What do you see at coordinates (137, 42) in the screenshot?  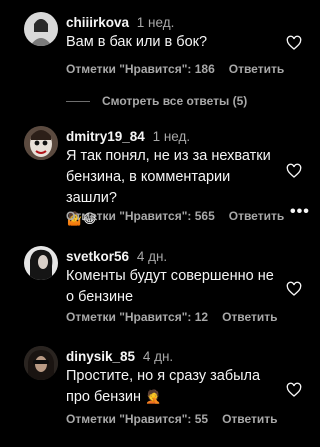 I see `comment-text: Вам в бак или в бок?` at bounding box center [137, 42].